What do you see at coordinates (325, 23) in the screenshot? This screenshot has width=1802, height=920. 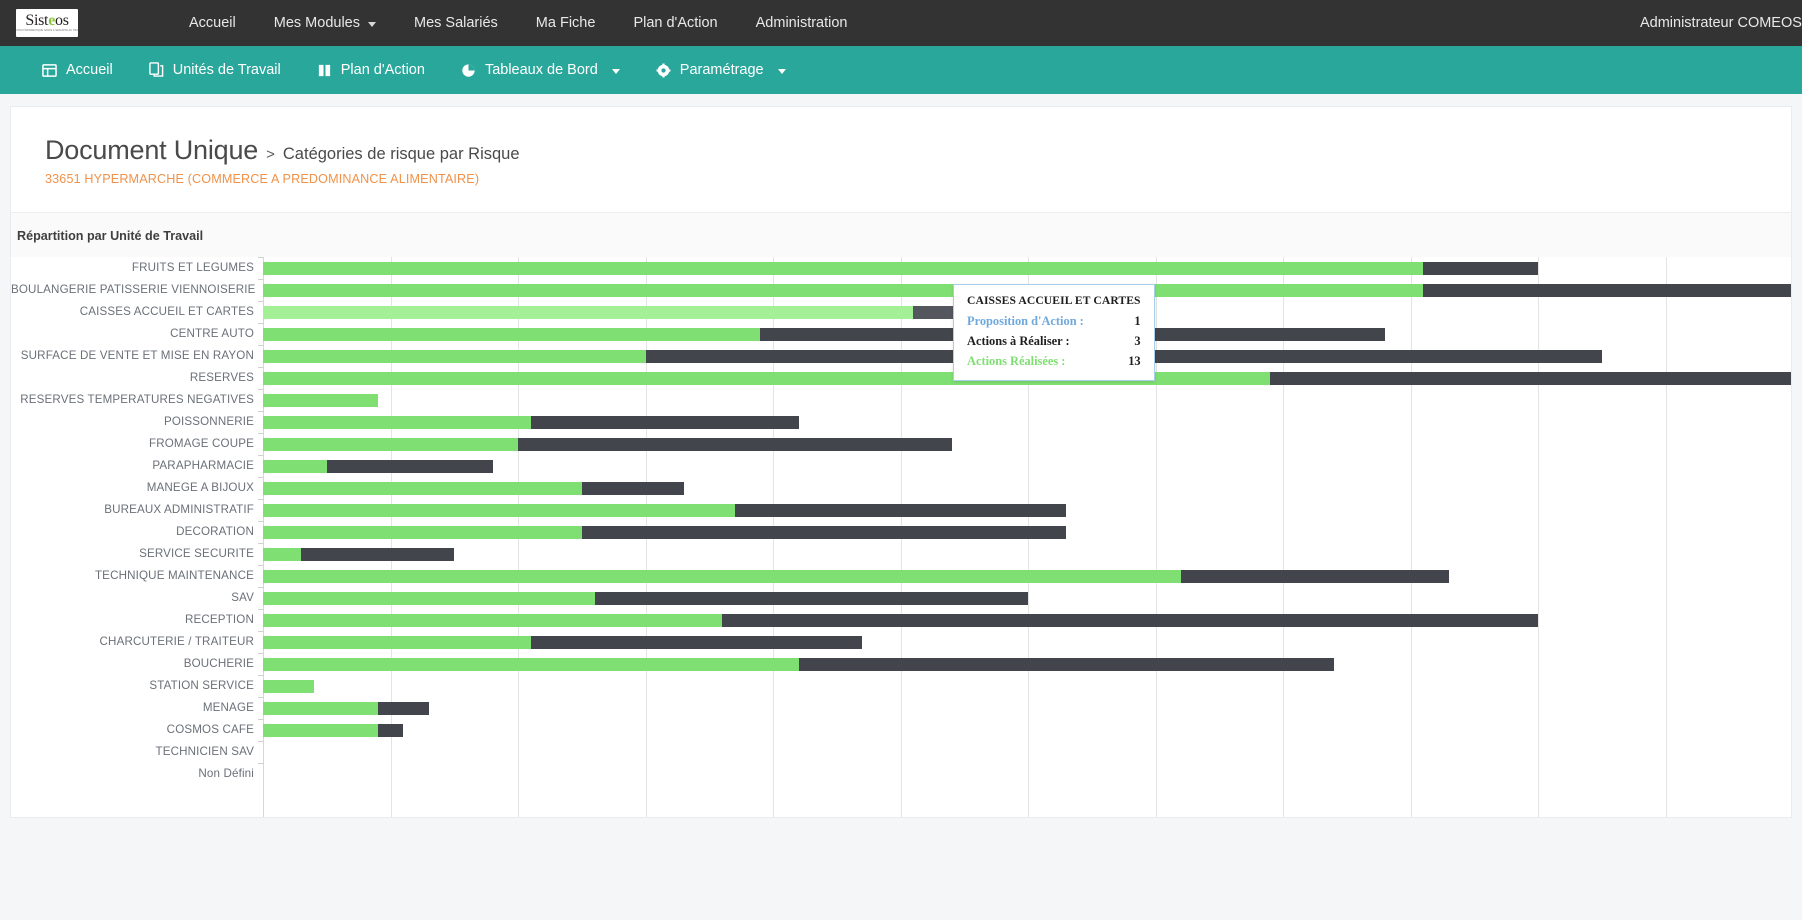 I see `top-nav-item-mes-modules: Mes Modules` at bounding box center [325, 23].